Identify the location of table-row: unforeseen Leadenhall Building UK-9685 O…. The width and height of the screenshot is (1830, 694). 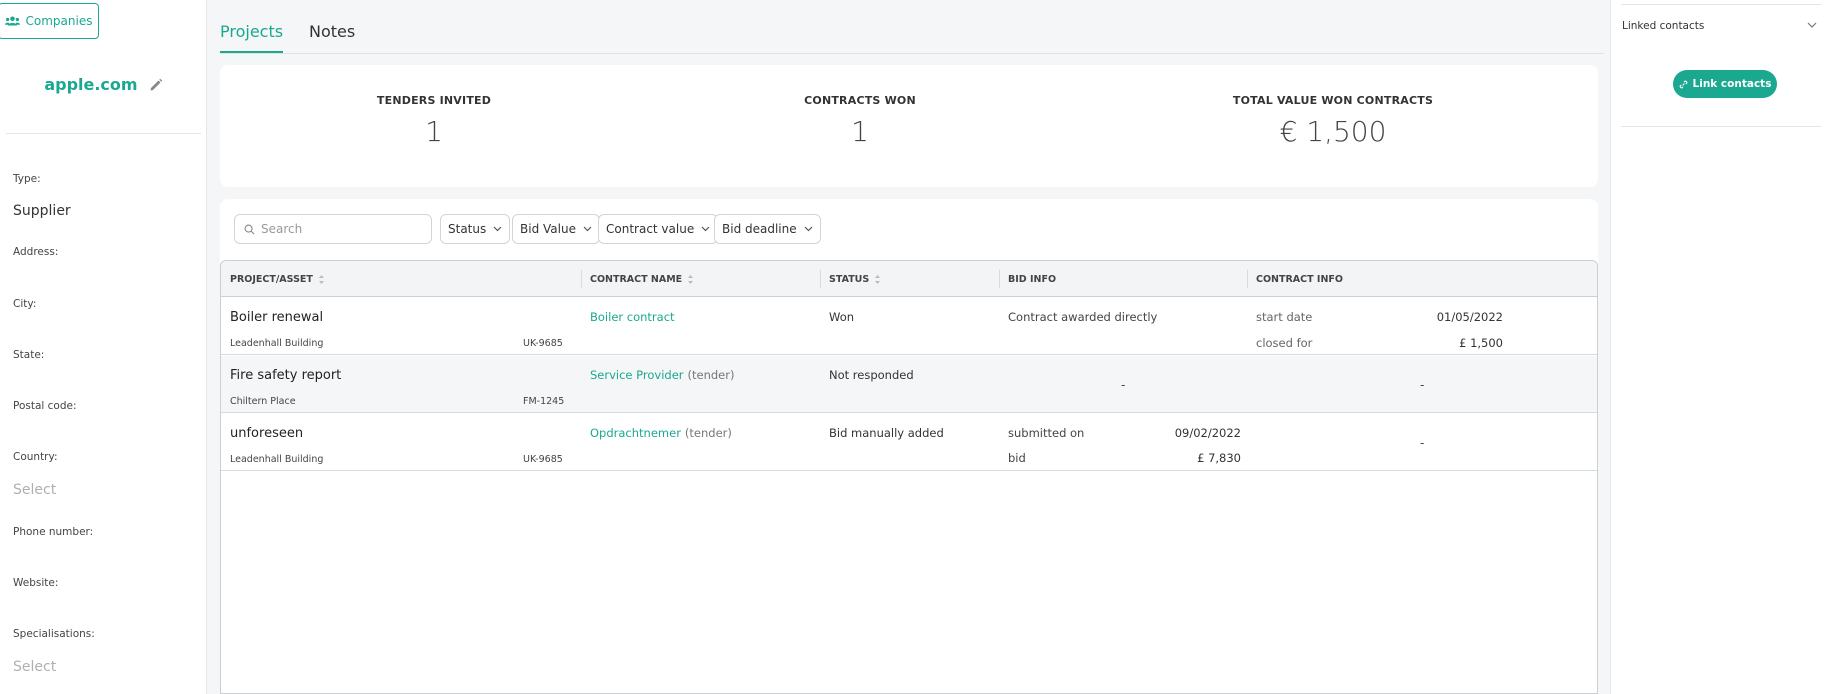
(909, 442).